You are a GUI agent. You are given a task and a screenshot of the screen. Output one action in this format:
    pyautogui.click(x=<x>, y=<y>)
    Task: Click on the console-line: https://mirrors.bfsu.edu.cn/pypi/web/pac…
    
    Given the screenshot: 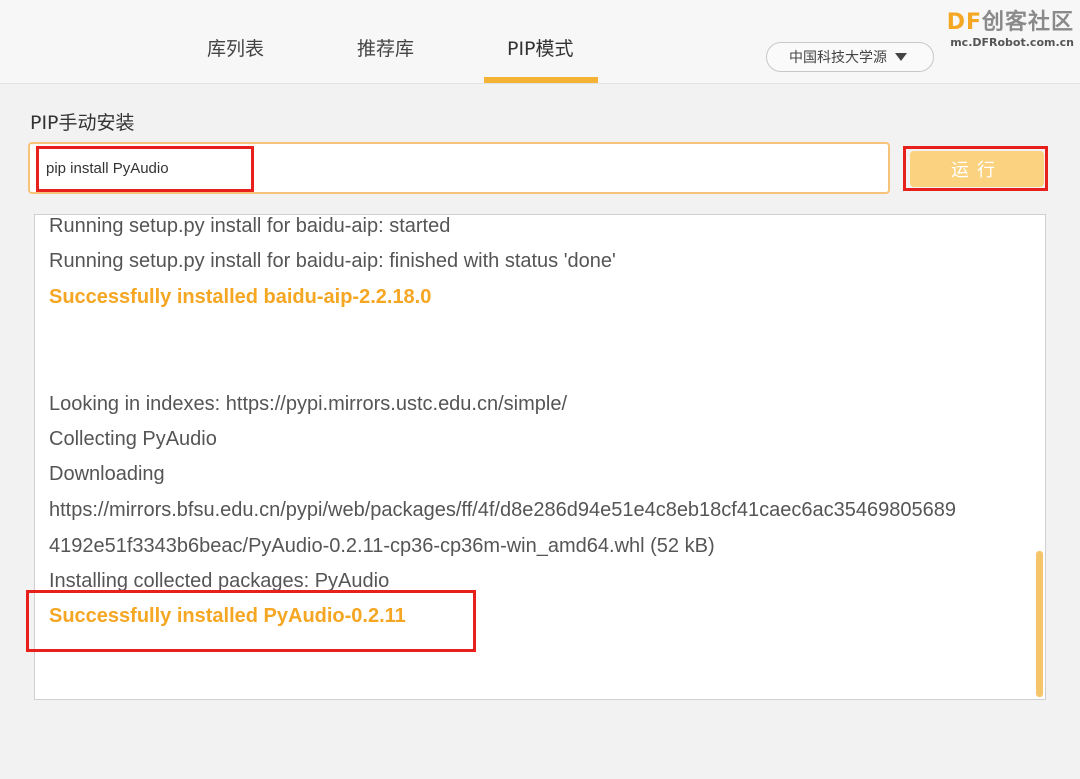 What is the action you would take?
    pyautogui.click(x=502, y=510)
    